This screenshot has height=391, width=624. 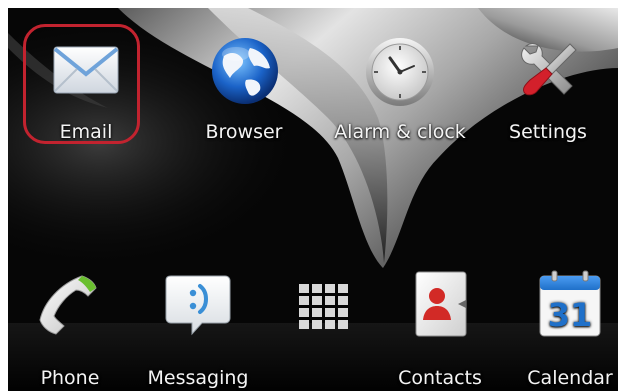 I want to click on app-settings: Settings, so click(x=548, y=90).